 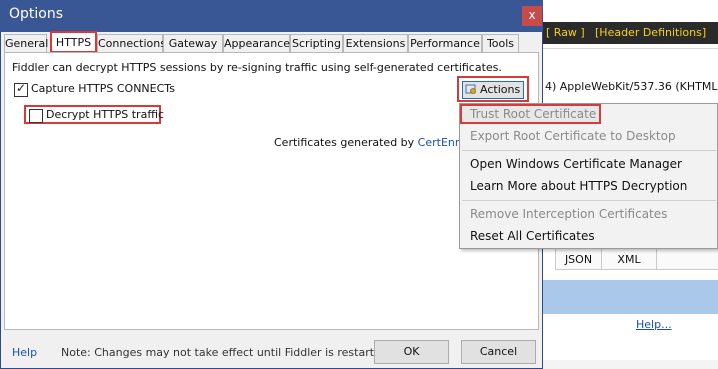 What do you see at coordinates (573, 136) in the screenshot?
I see `menu-item-export-root: Export Root Certificate to Desktop` at bounding box center [573, 136].